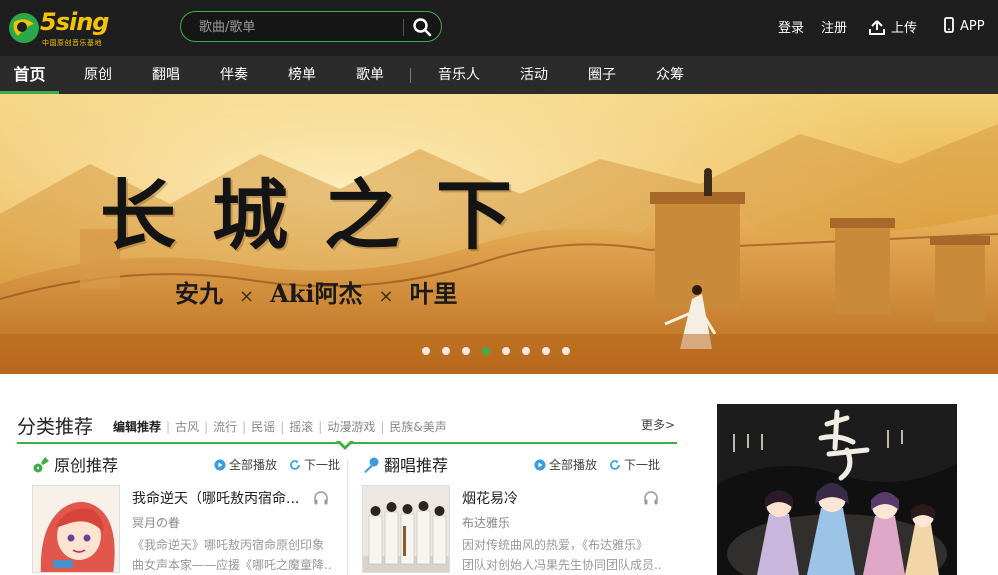 This screenshot has width=998, height=575. What do you see at coordinates (166, 75) in the screenshot?
I see `nav-item-cover: 翻唱` at bounding box center [166, 75].